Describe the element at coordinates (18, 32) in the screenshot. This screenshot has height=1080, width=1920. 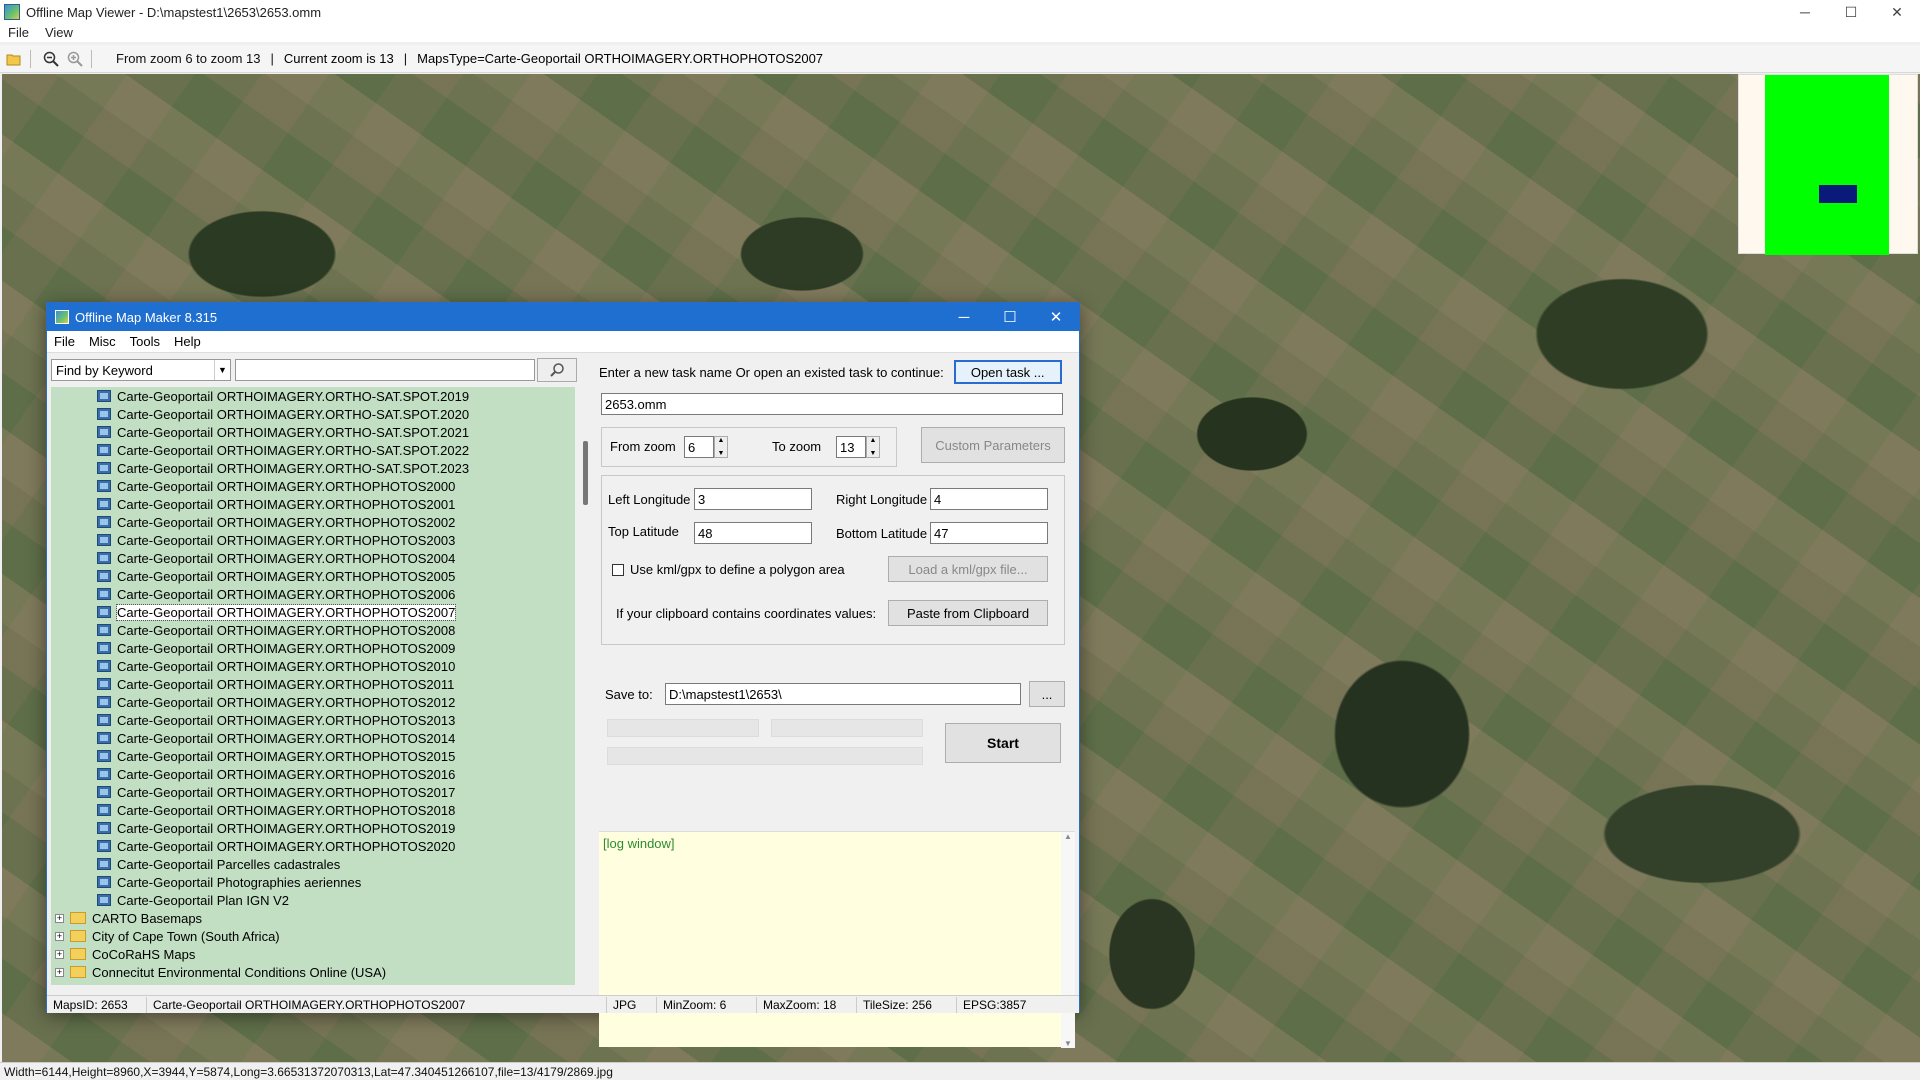
I see `menu-file: File` at that location.